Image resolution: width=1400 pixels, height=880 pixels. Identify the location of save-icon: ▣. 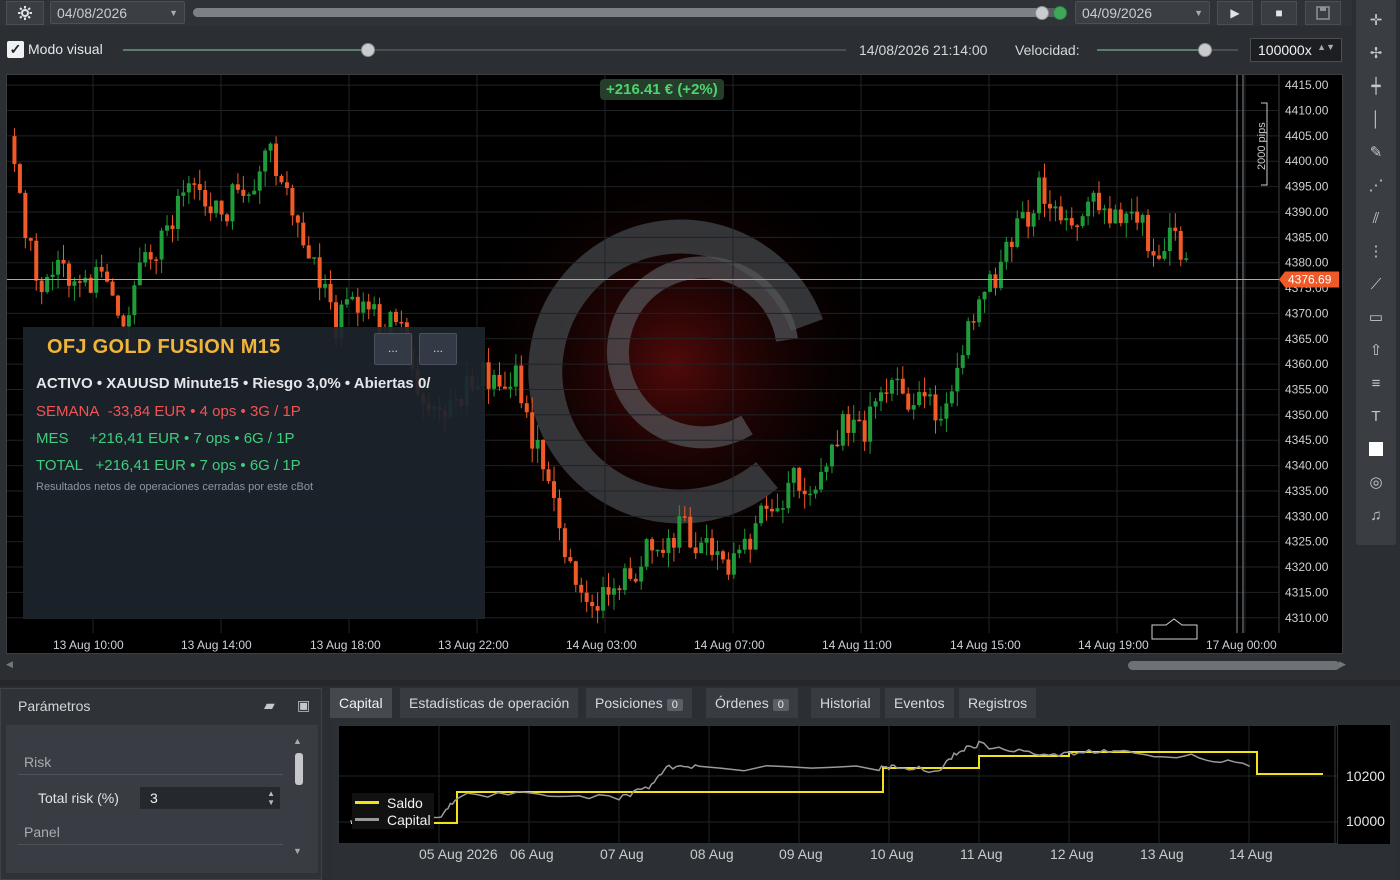
(303, 705).